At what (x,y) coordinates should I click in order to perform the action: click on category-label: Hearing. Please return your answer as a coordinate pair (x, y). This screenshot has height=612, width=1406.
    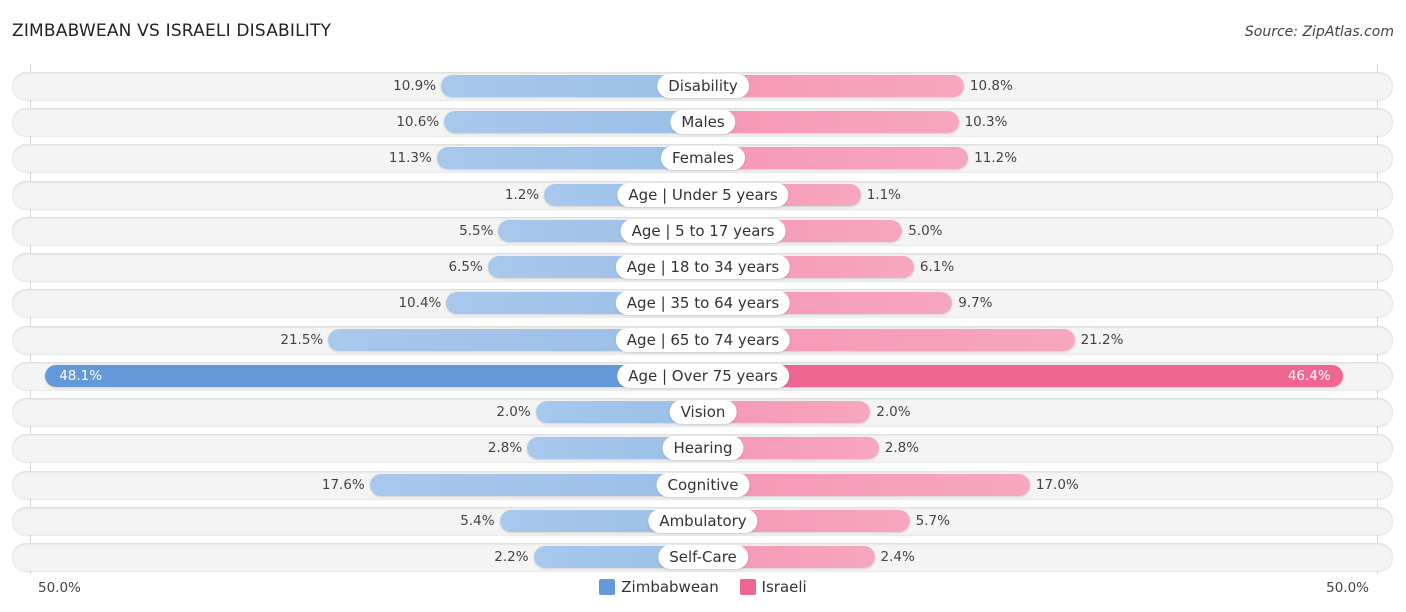
    Looking at the image, I should click on (703, 448).